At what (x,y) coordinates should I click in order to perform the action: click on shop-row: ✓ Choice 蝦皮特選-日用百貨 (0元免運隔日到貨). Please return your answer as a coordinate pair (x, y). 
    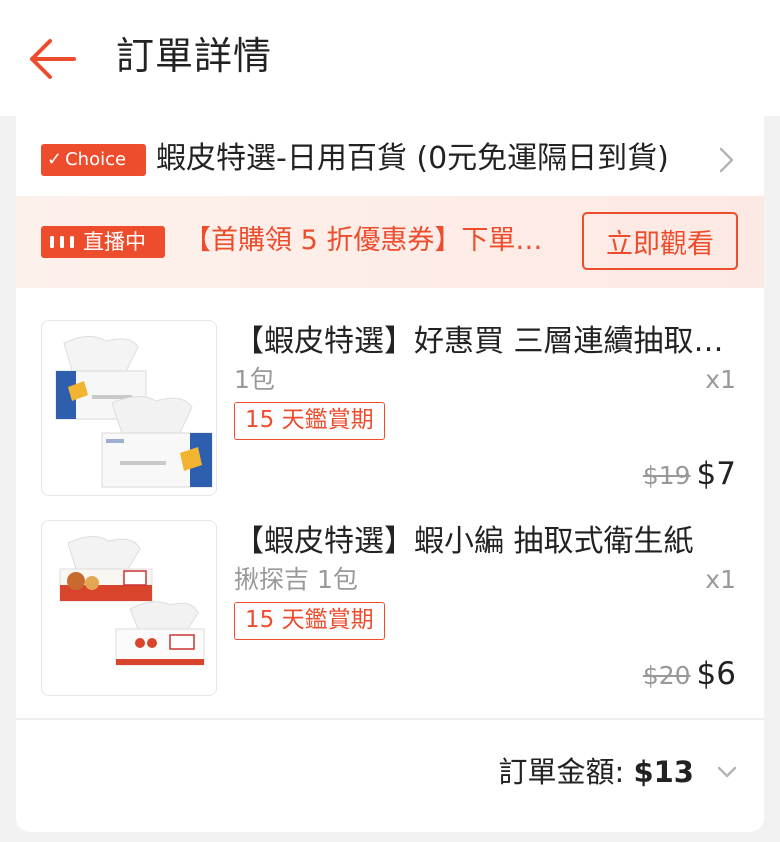
    Looking at the image, I should click on (390, 158).